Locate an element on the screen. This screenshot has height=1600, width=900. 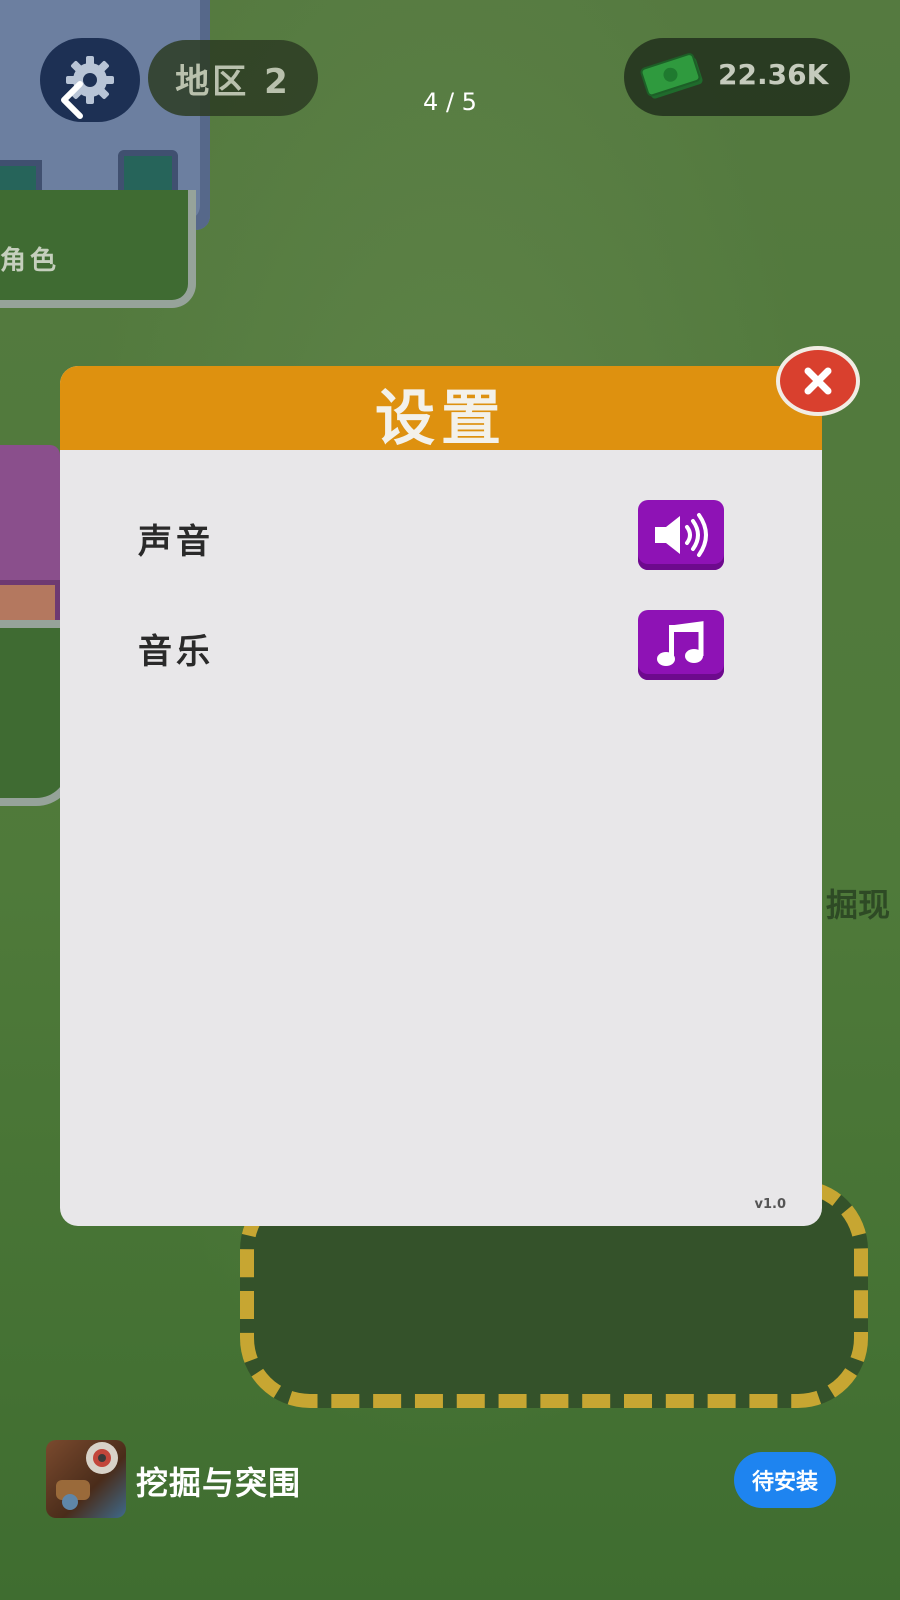
ad-app-icon is located at coordinates (86, 1479).